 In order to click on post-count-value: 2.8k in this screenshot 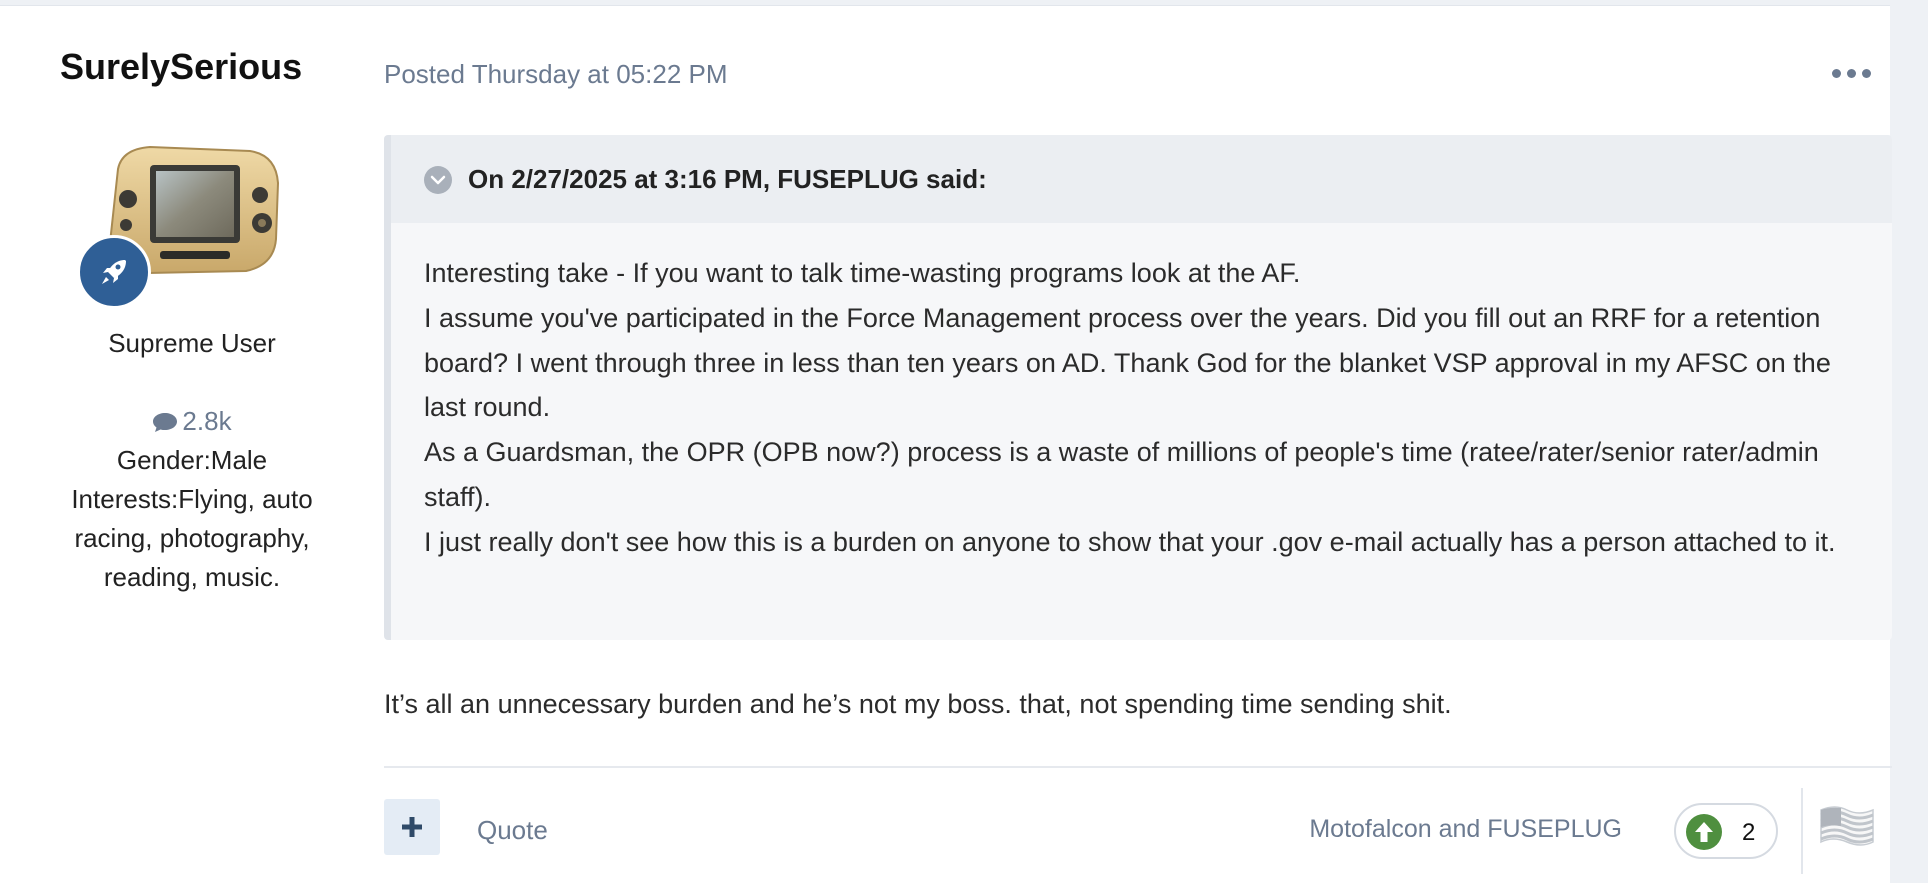, I will do `click(207, 421)`.